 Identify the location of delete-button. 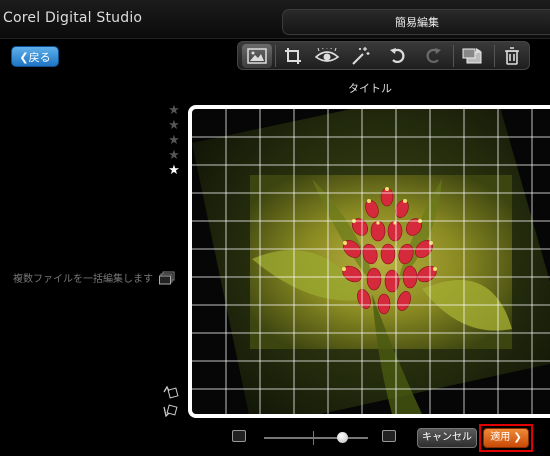
(512, 56).